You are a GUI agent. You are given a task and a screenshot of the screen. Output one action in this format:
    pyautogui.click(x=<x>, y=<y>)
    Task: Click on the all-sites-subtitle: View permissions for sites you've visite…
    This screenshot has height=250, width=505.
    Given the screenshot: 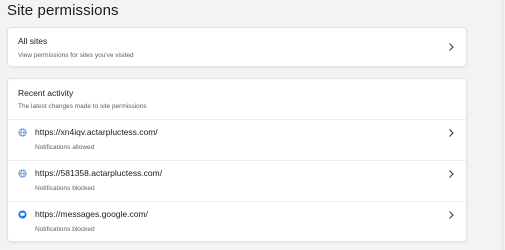 What is the action you would take?
    pyautogui.click(x=76, y=55)
    